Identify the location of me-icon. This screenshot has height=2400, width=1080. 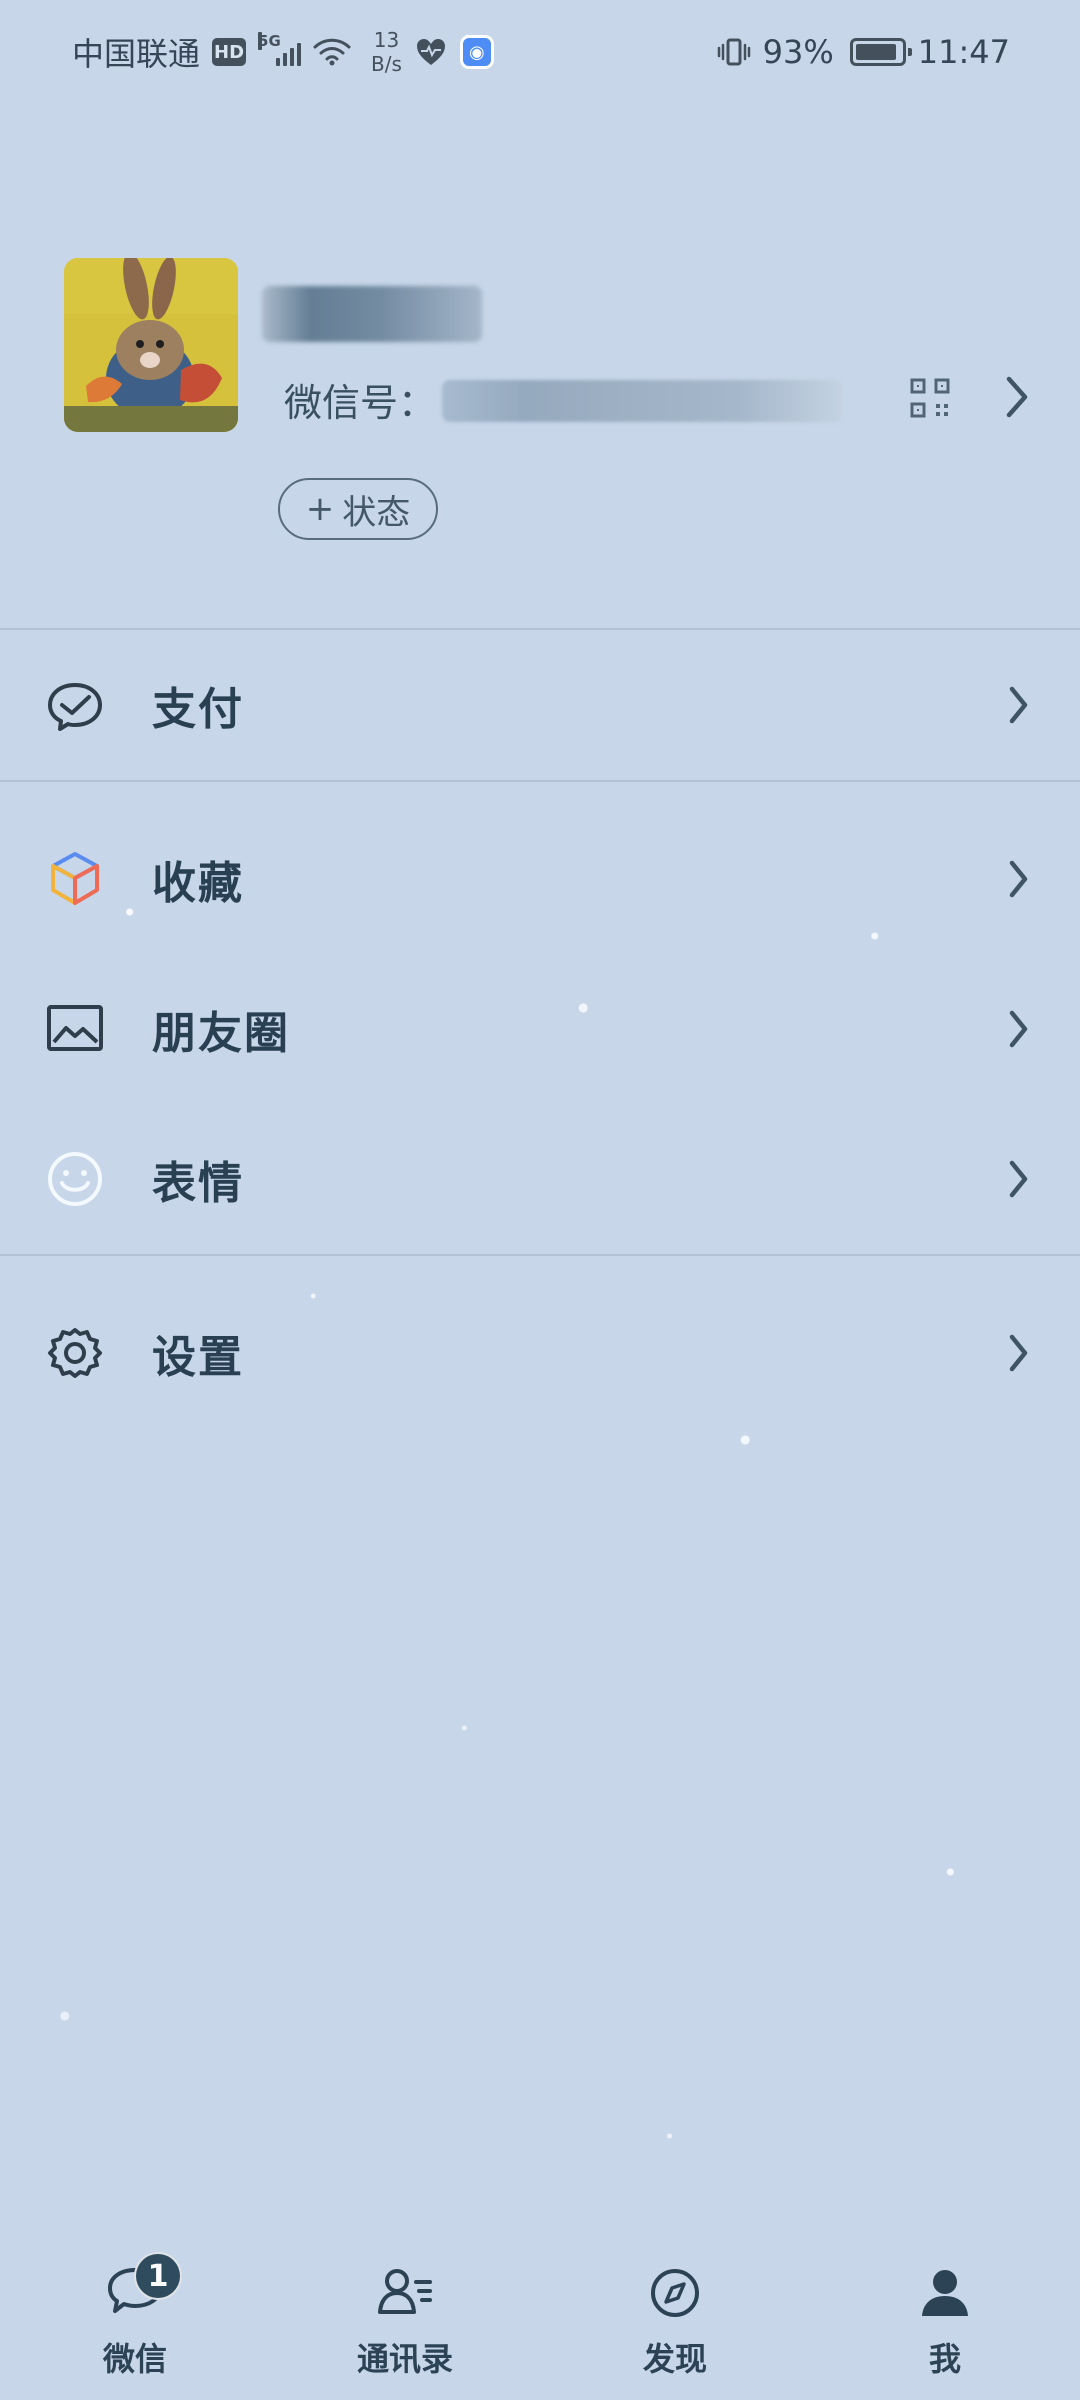
(945, 2294).